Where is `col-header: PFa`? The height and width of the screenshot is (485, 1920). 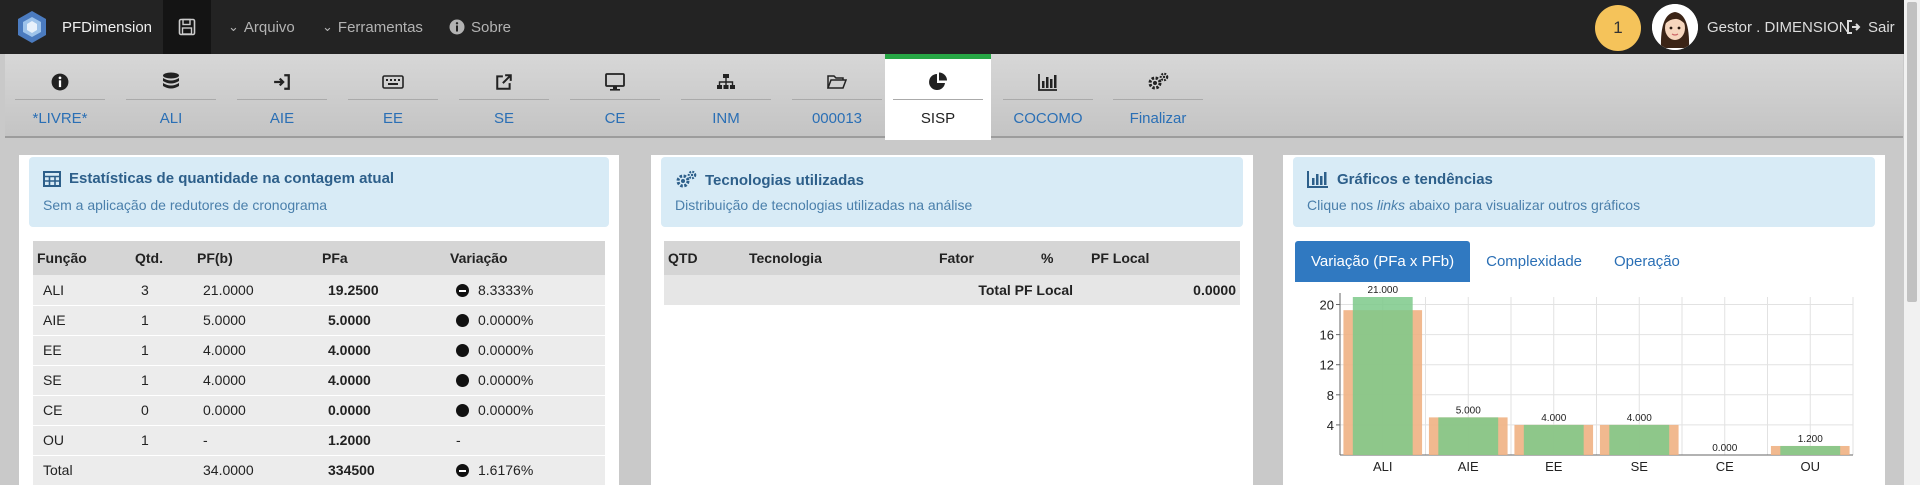
col-header: PFa is located at coordinates (382, 258).